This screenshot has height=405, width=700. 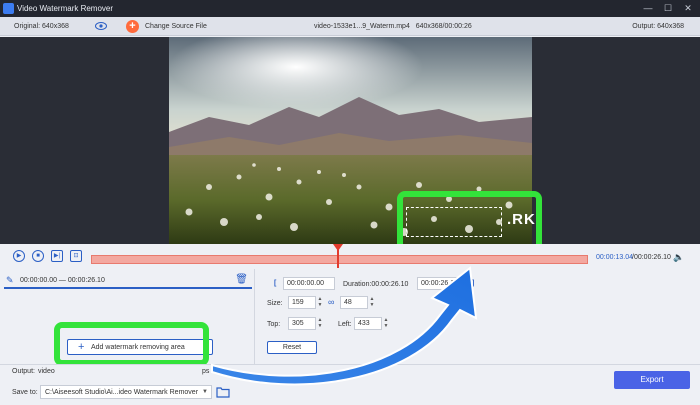 I want to click on left-label: Left:, so click(x=345, y=324).